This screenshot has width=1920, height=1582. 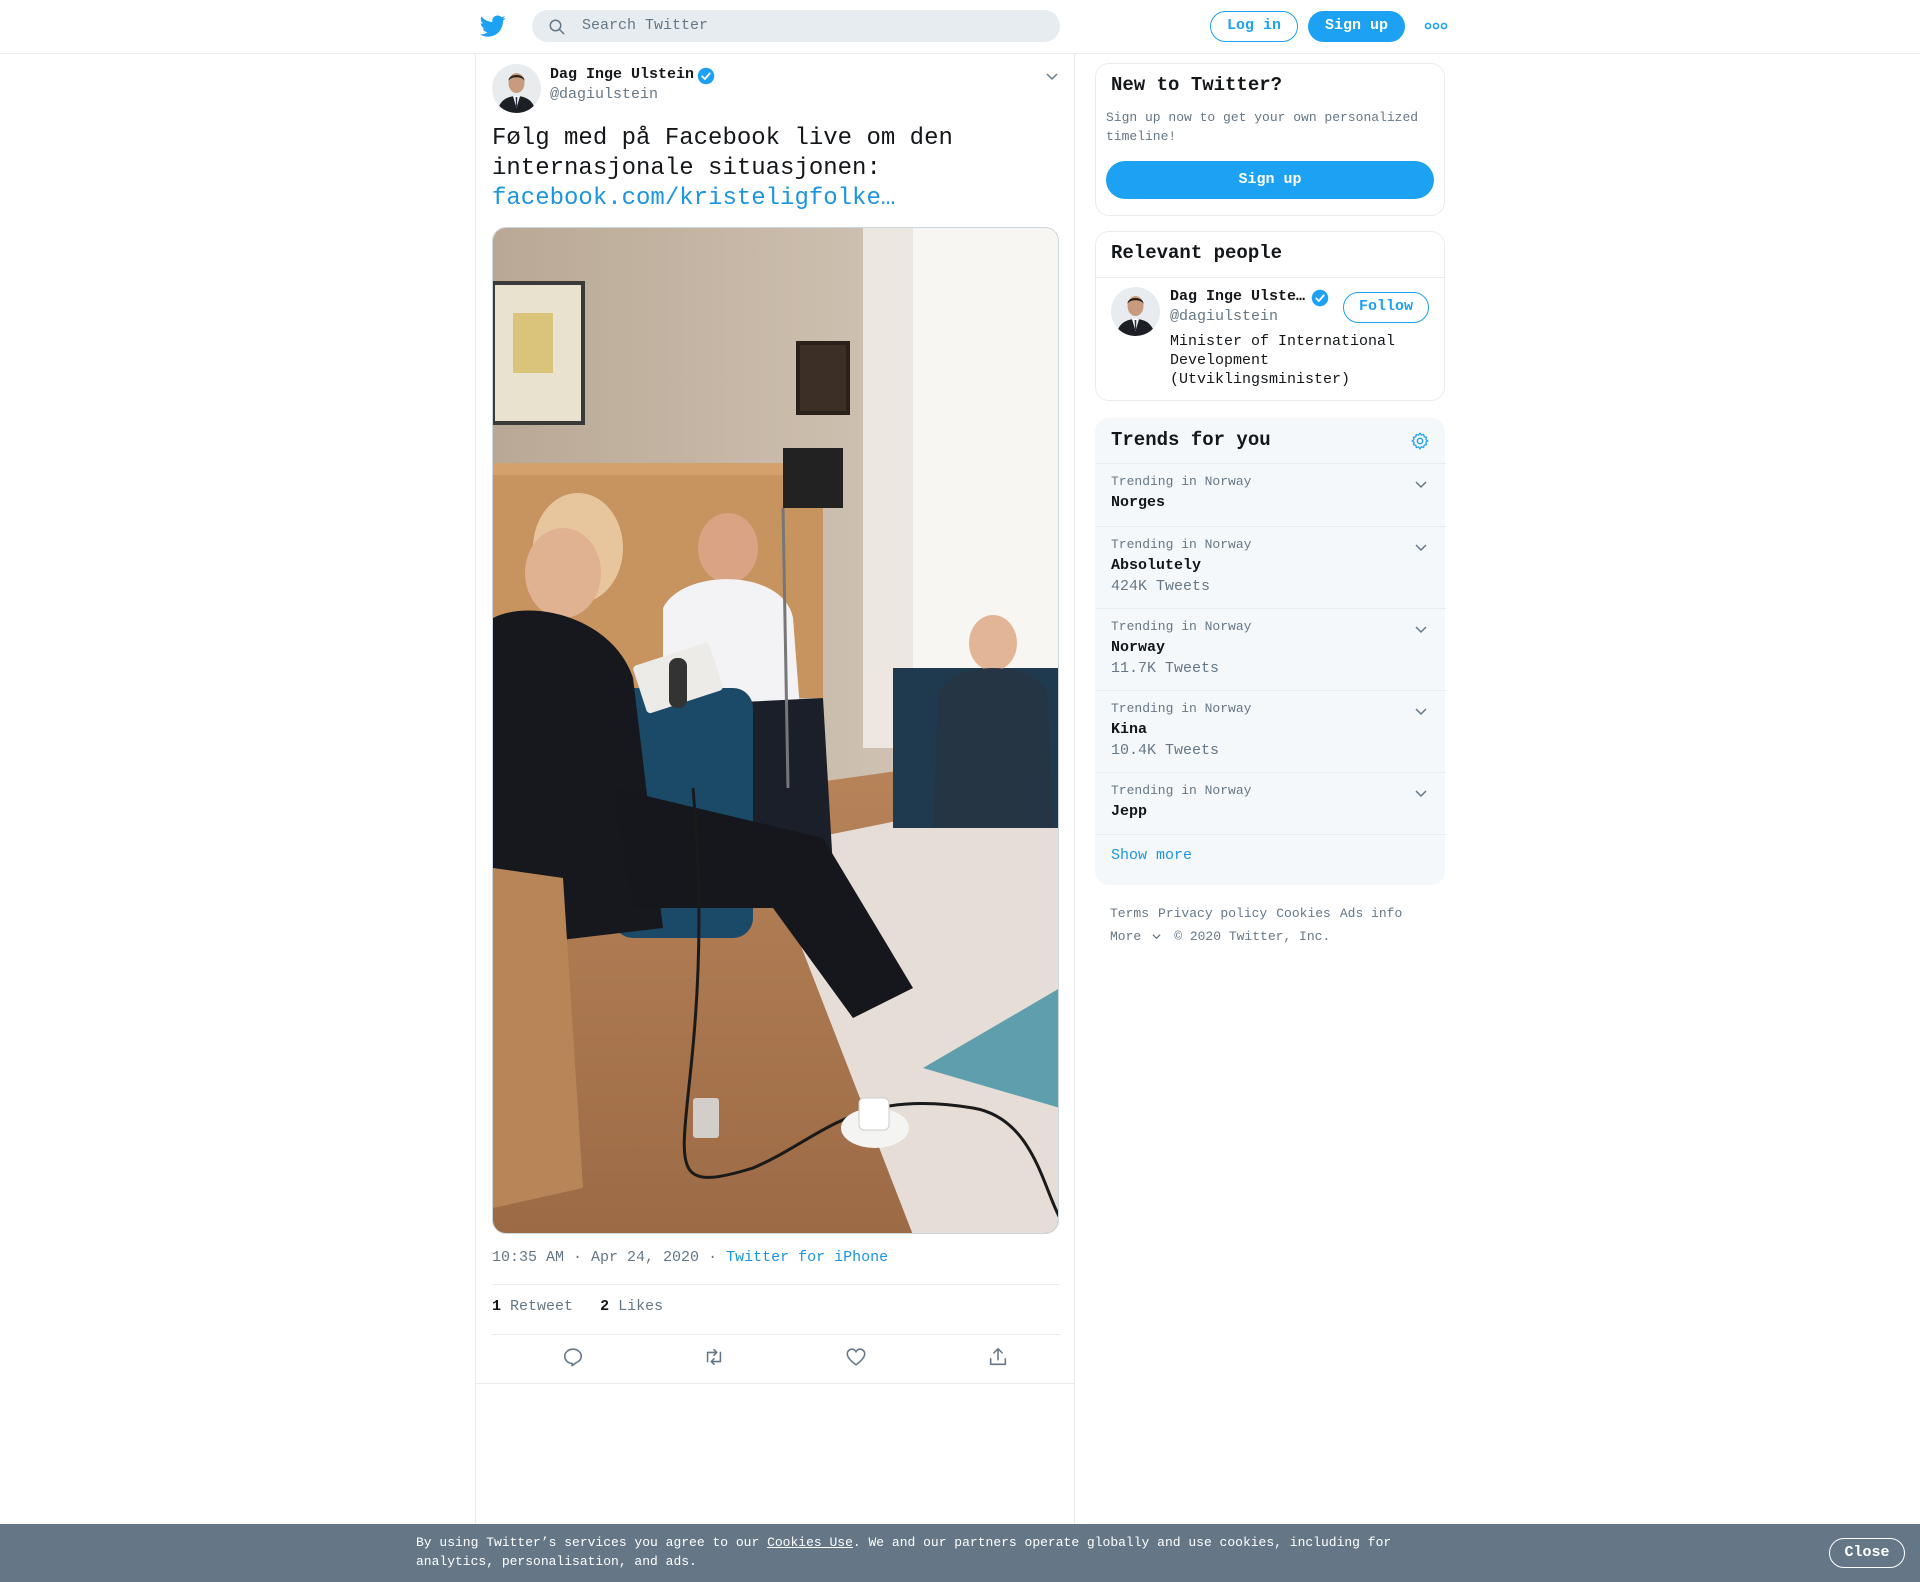 What do you see at coordinates (714, 1357) in the screenshot?
I see `retweet-icon` at bounding box center [714, 1357].